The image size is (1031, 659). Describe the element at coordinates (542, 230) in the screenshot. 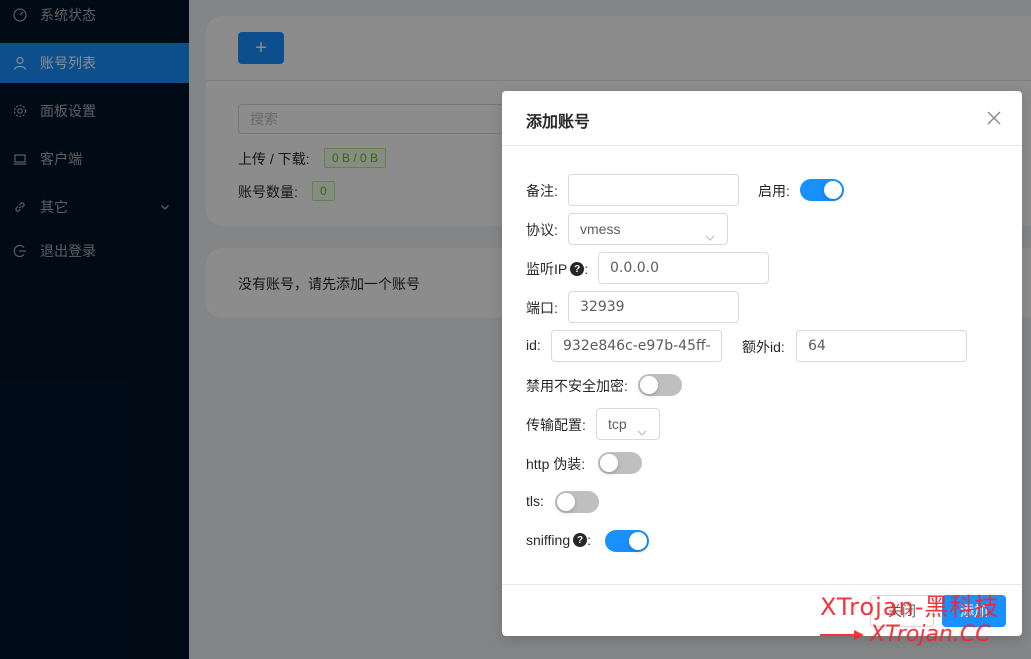

I see `protocol-label: 协议:` at that location.